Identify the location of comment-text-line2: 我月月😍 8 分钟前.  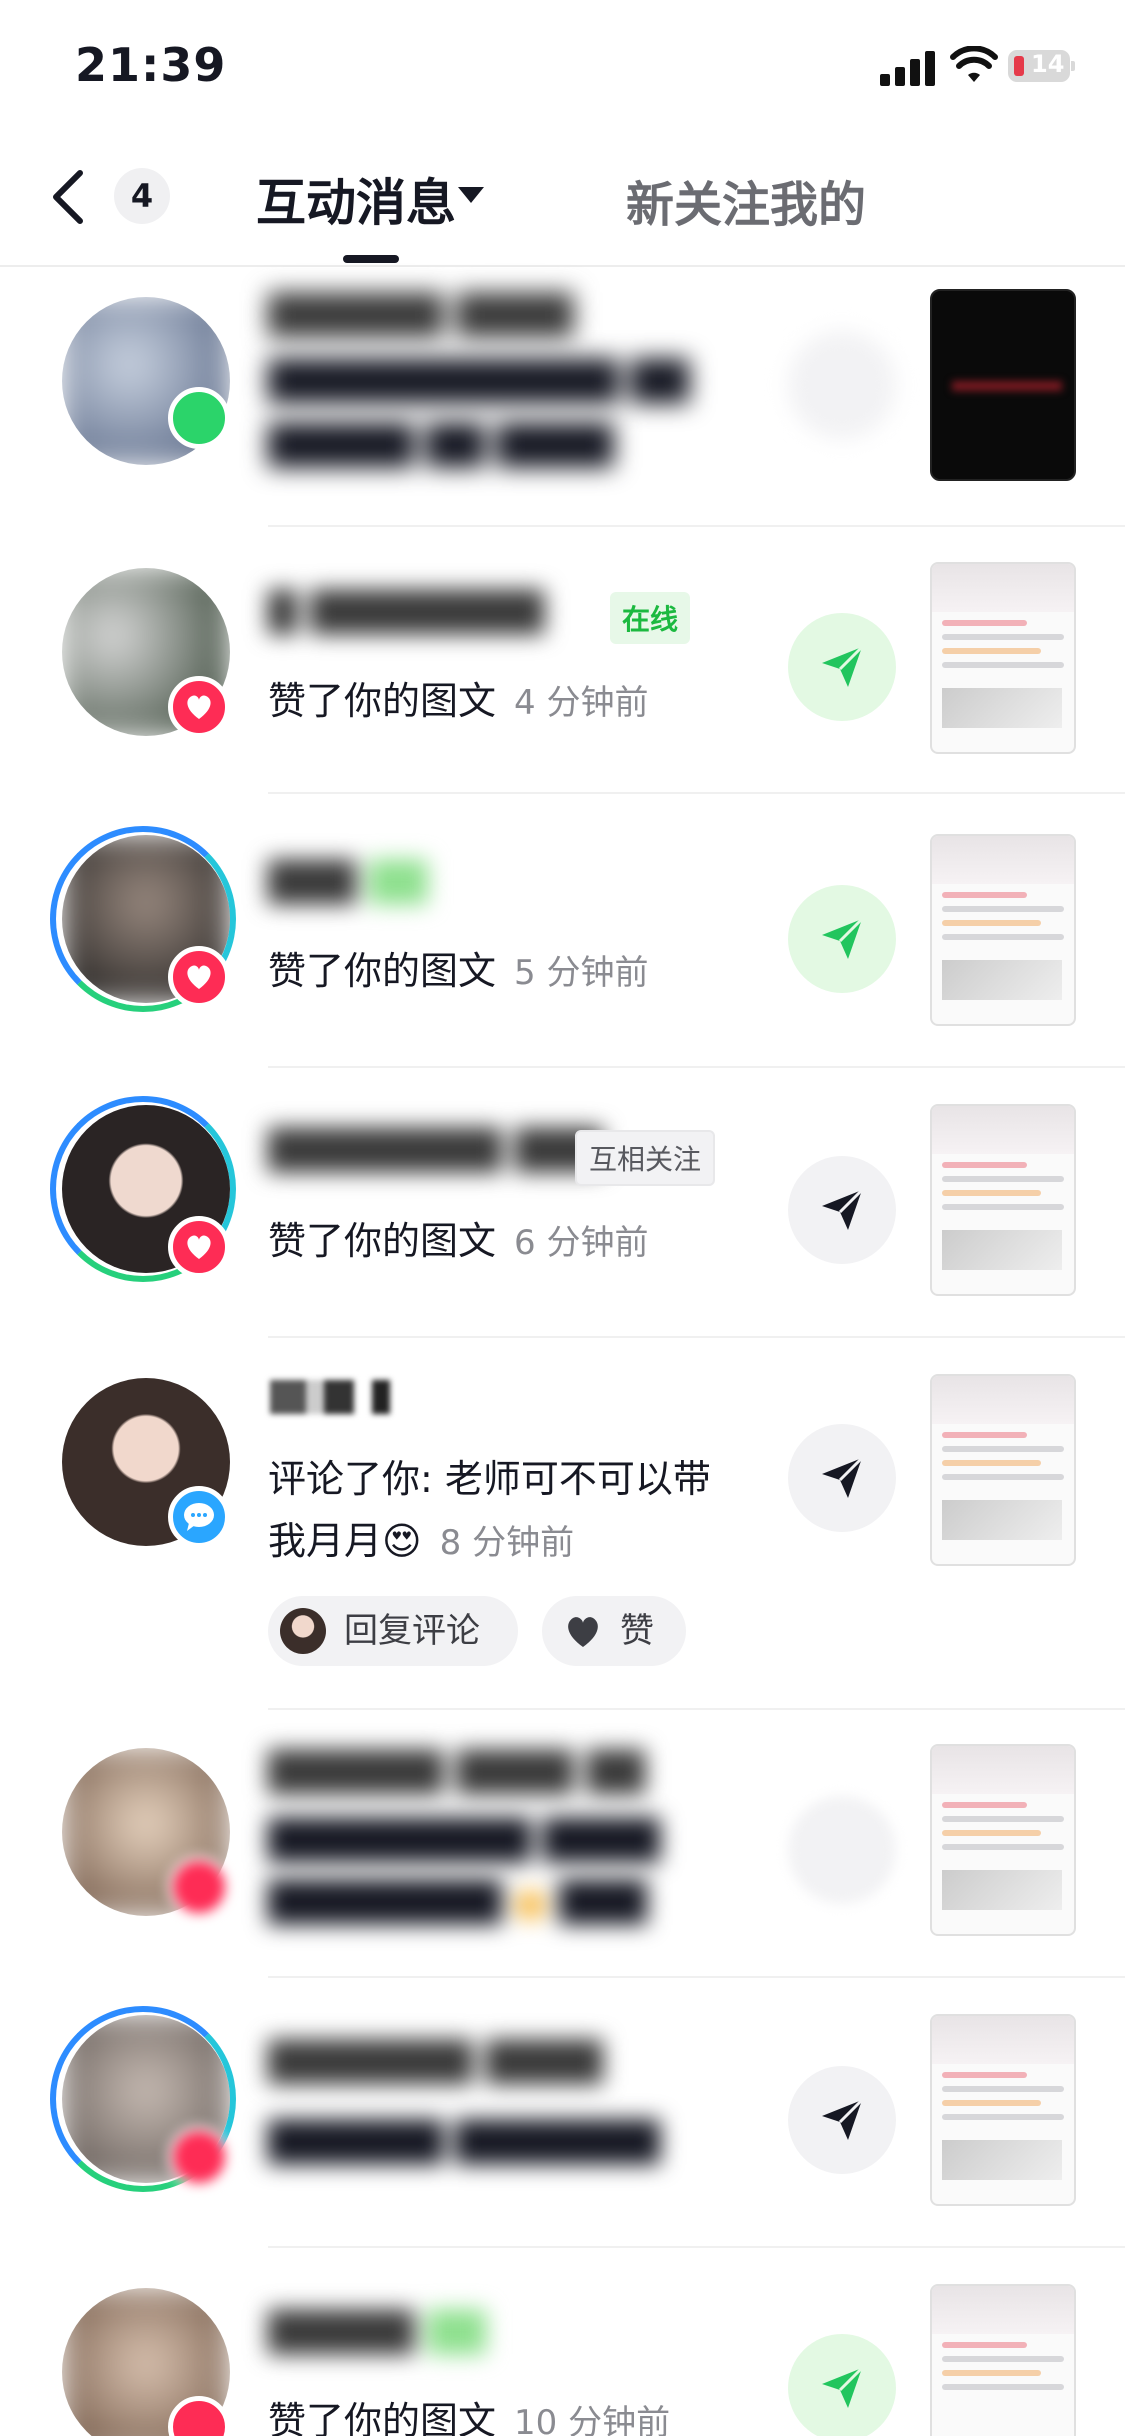
(421, 1537).